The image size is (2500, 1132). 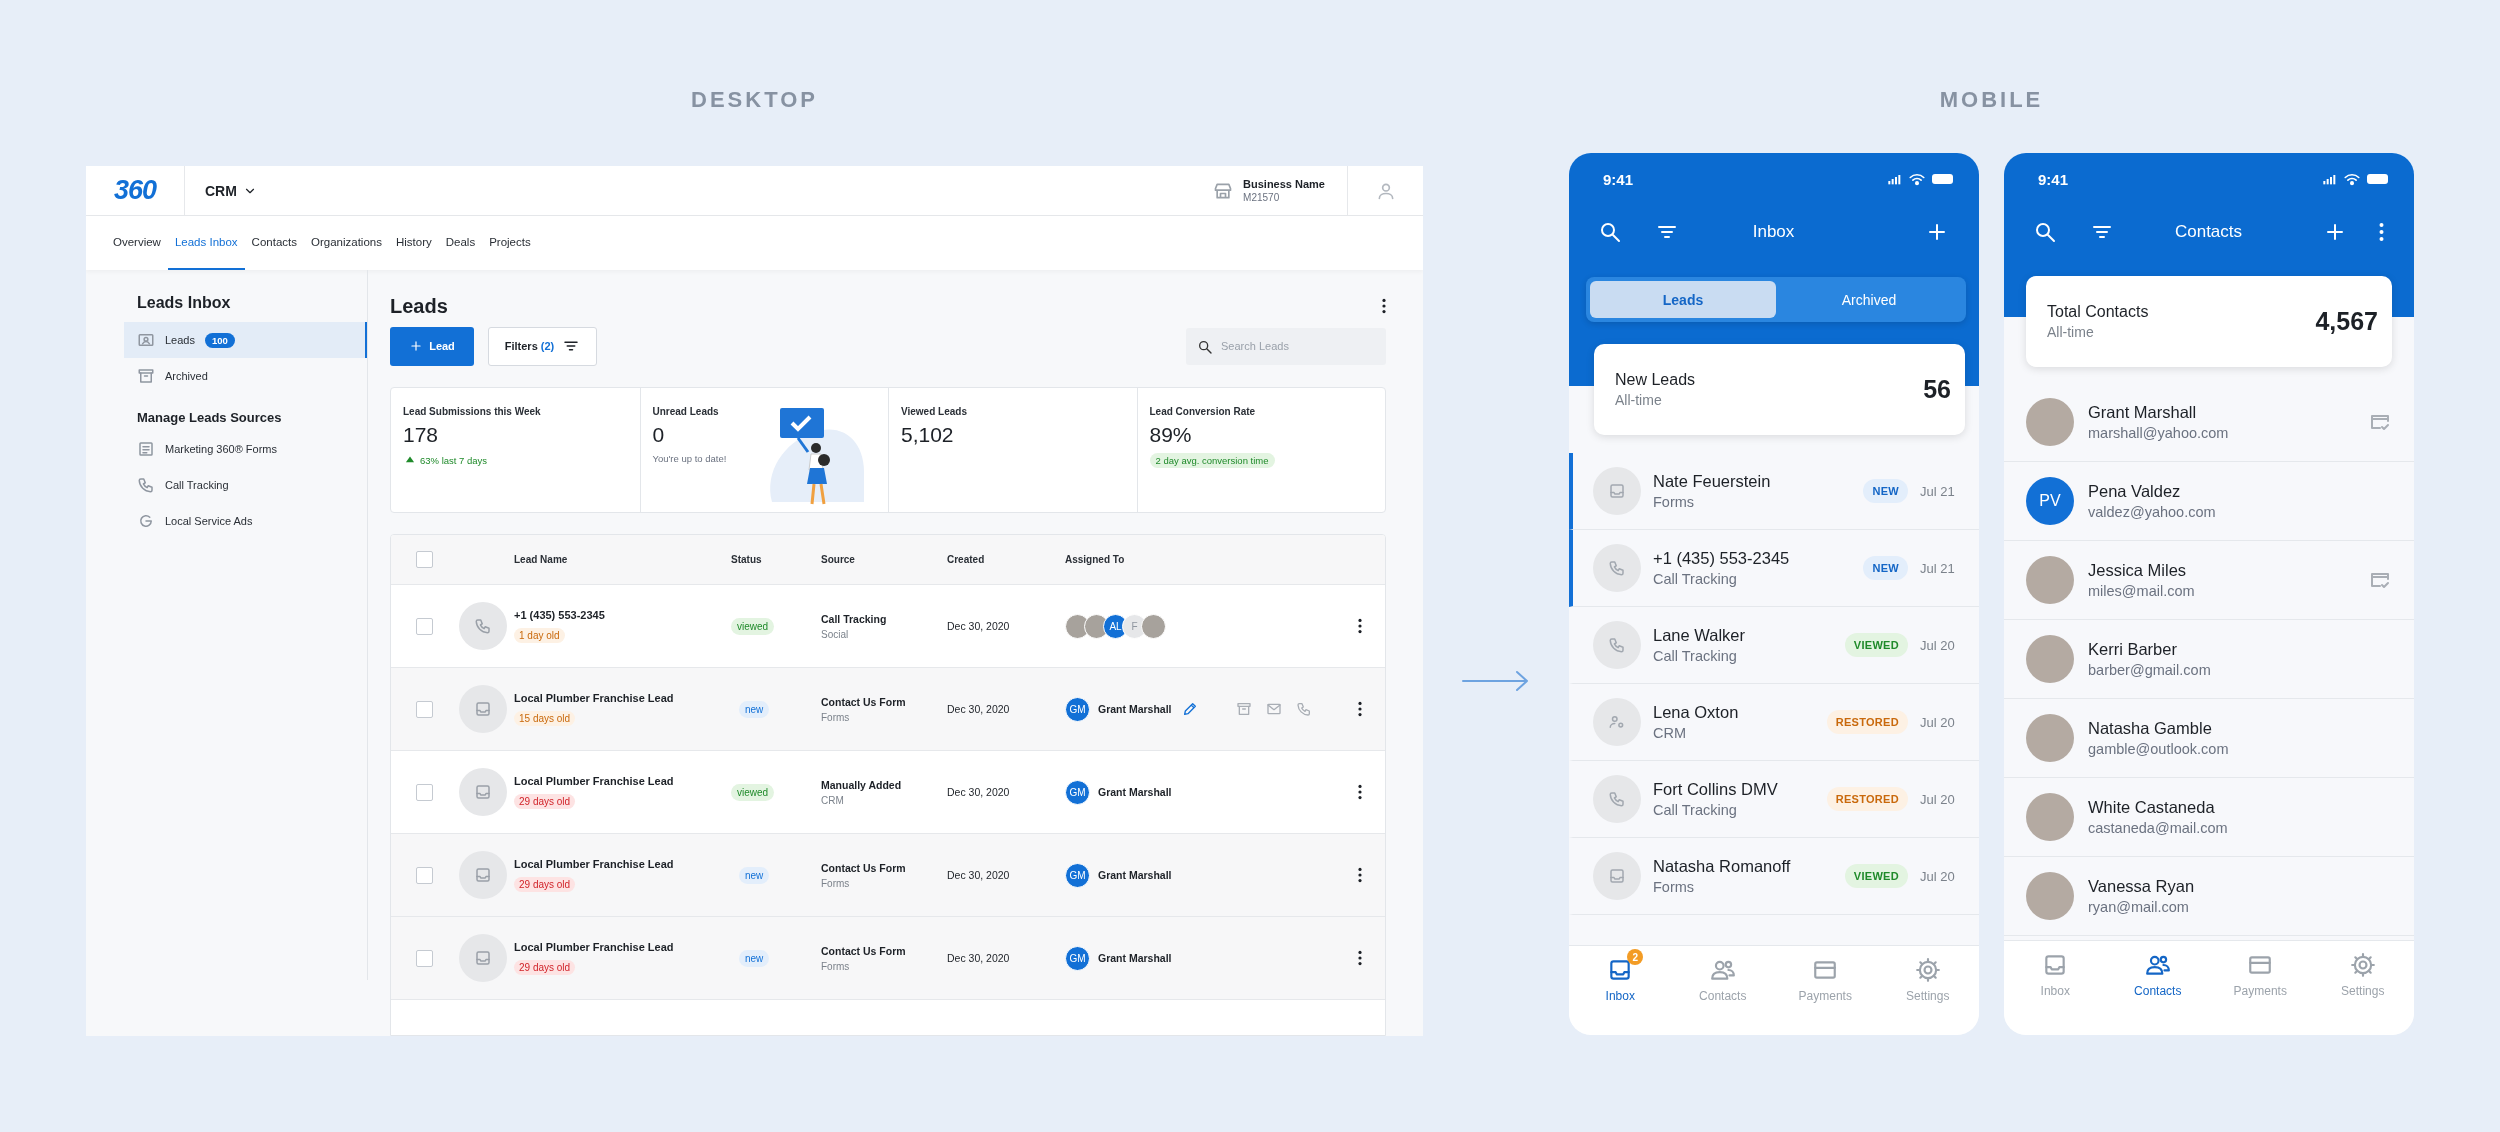 I want to click on nav-tab: Contacts, so click(x=274, y=243).